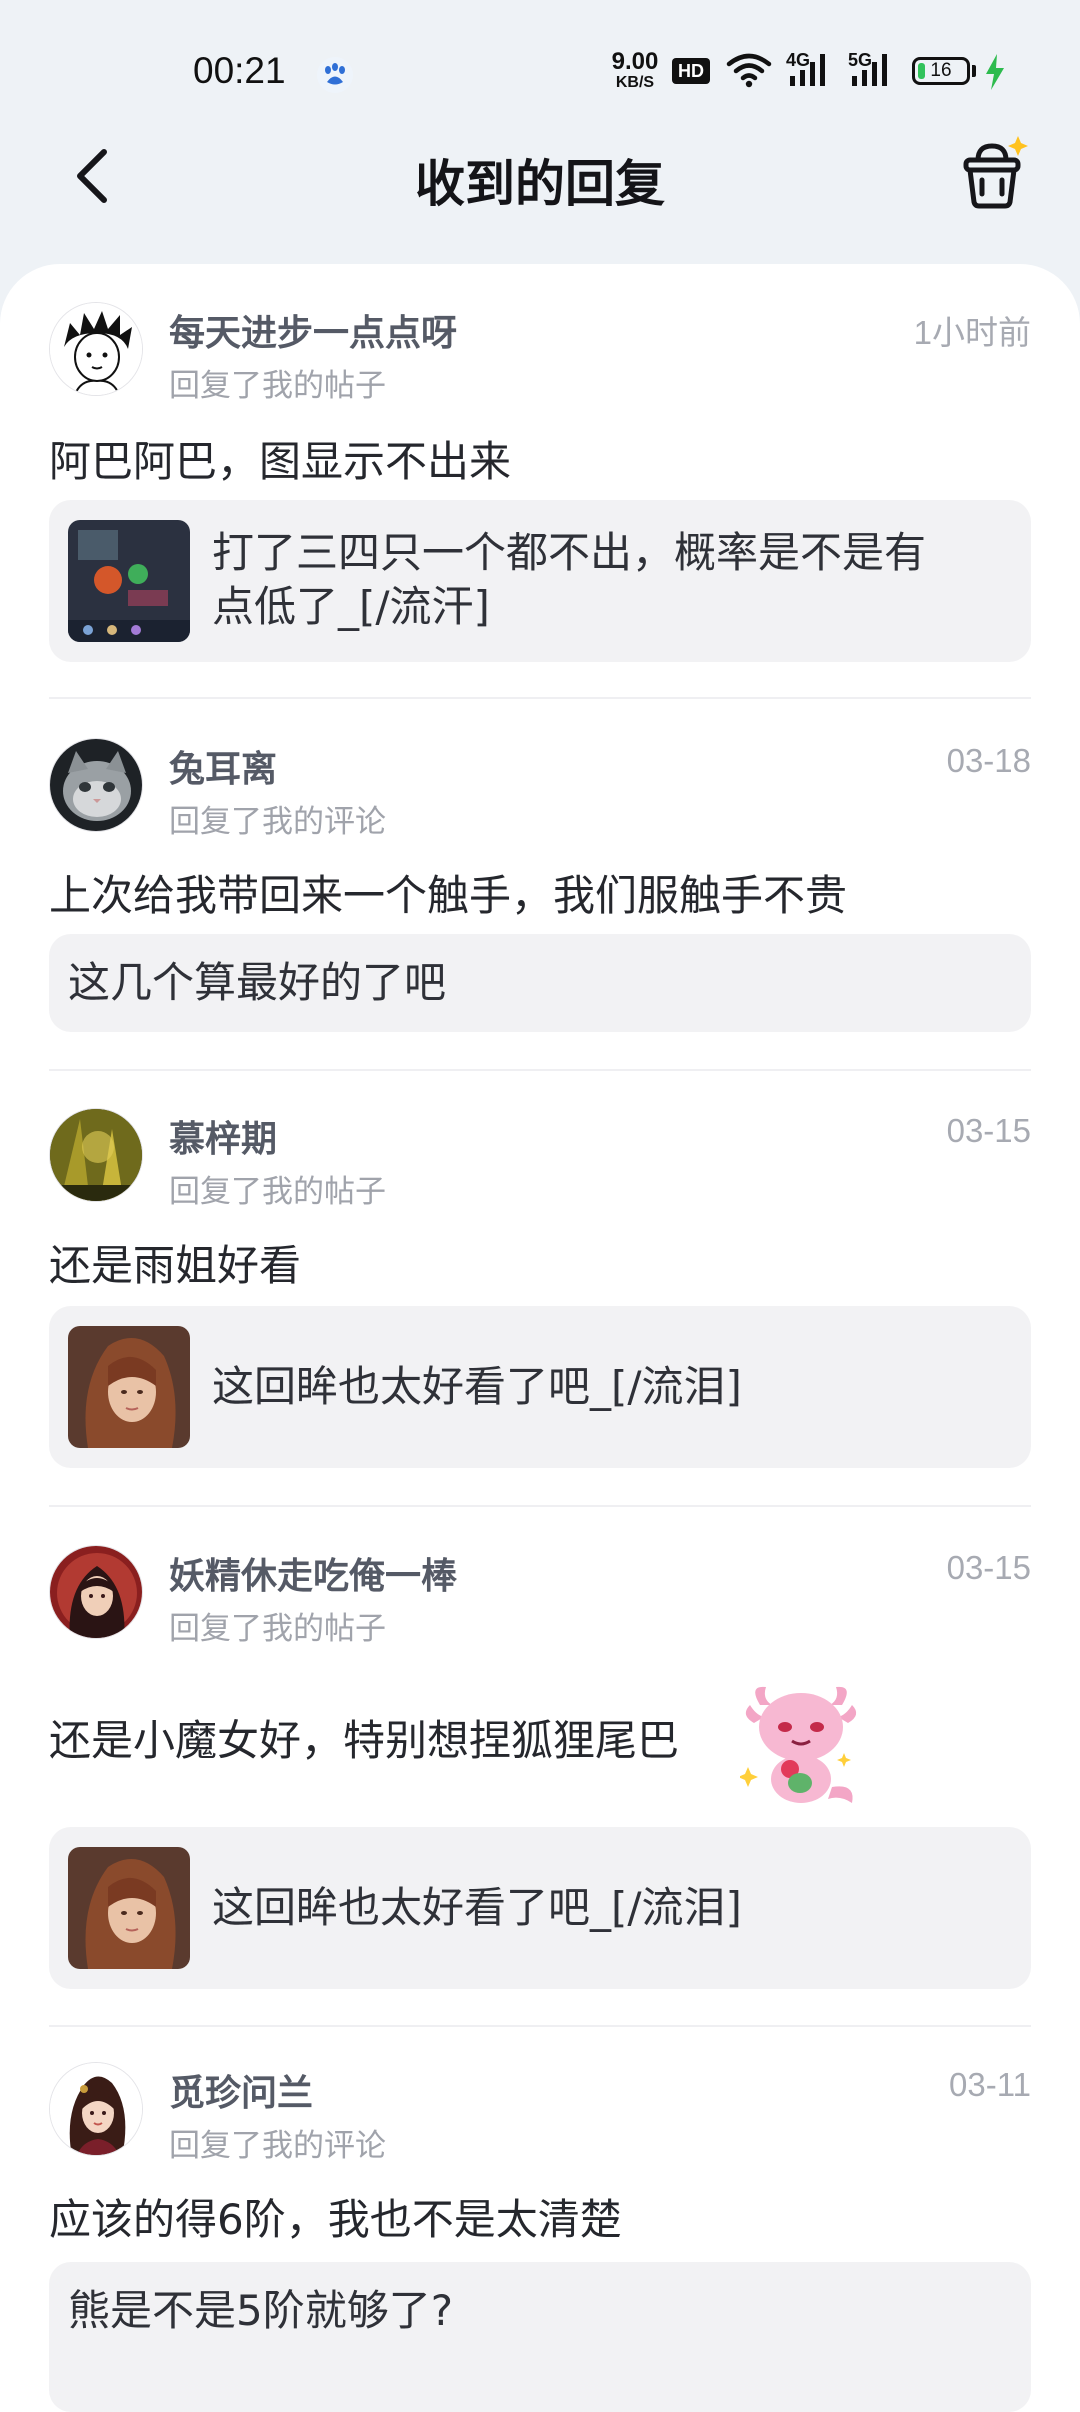  Describe the element at coordinates (241, 2090) in the screenshot. I see `username: 觅珍问兰` at that location.